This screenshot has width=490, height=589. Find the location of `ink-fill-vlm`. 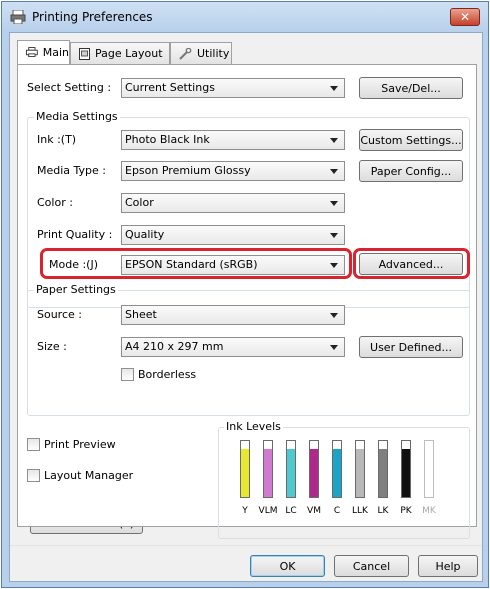

ink-fill-vlm is located at coordinates (268, 473).